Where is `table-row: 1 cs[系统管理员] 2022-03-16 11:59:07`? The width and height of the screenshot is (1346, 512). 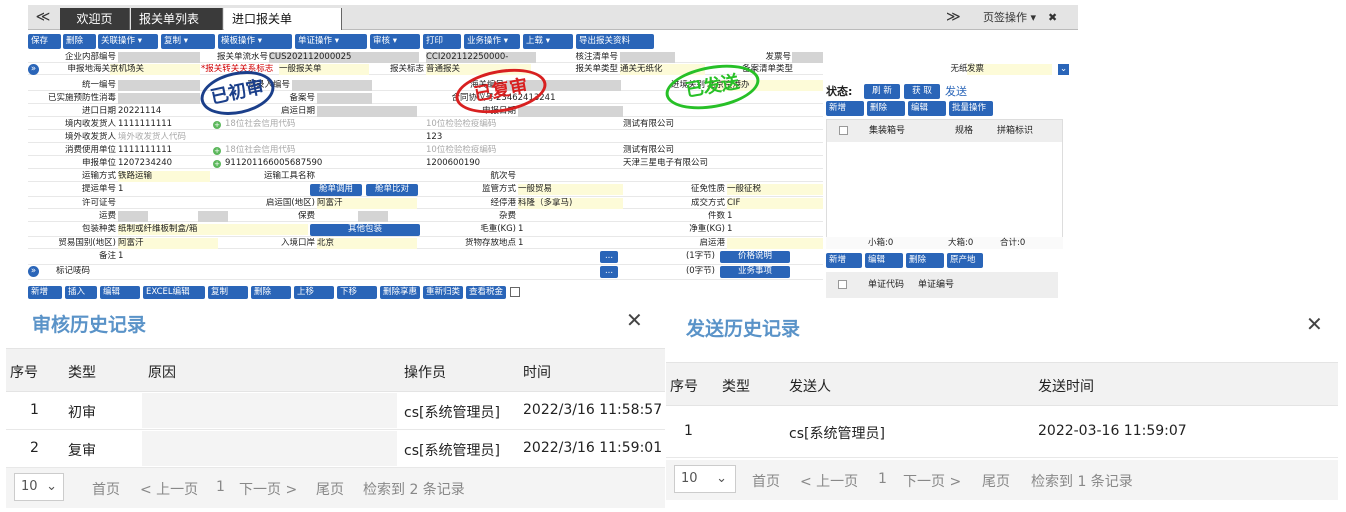 table-row: 1 cs[系统管理员] 2022-03-16 11:59:07 is located at coordinates (1002, 432).